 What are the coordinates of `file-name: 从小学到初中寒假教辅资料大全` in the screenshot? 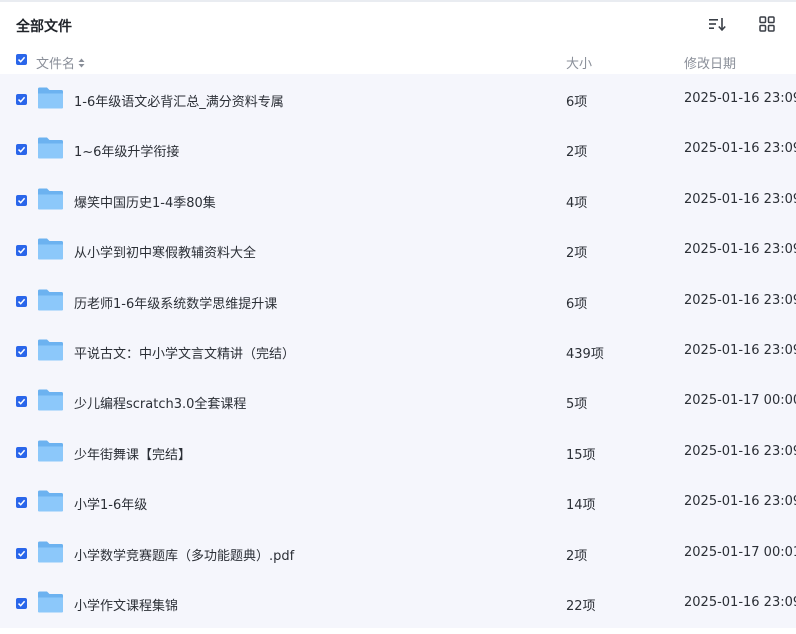 It's located at (165, 251).